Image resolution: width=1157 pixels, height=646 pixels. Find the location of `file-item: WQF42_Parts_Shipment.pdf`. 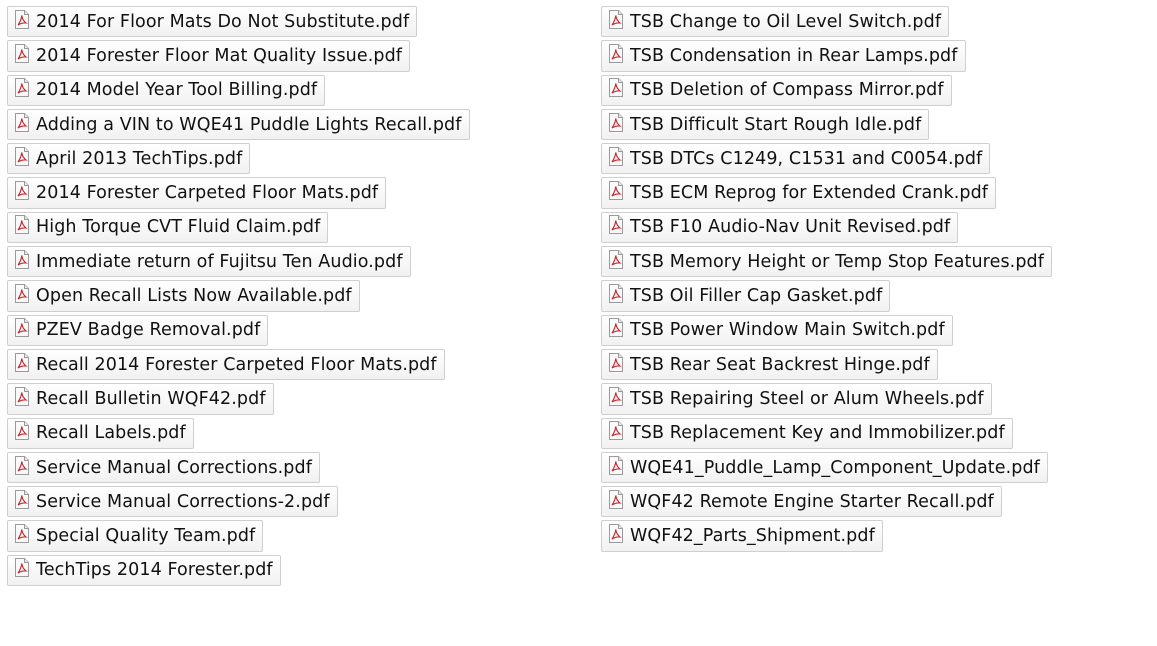

file-item: WQF42_Parts_Shipment.pdf is located at coordinates (742, 536).